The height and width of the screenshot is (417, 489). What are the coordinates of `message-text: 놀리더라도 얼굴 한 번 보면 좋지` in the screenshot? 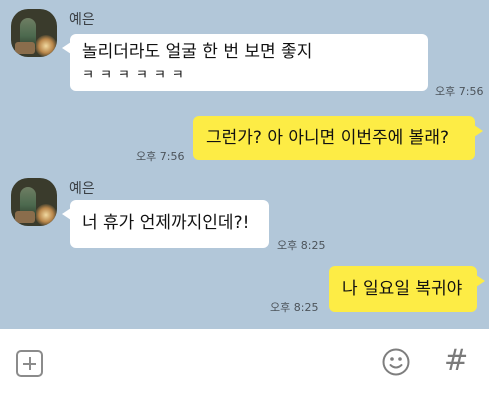 It's located at (197, 52).